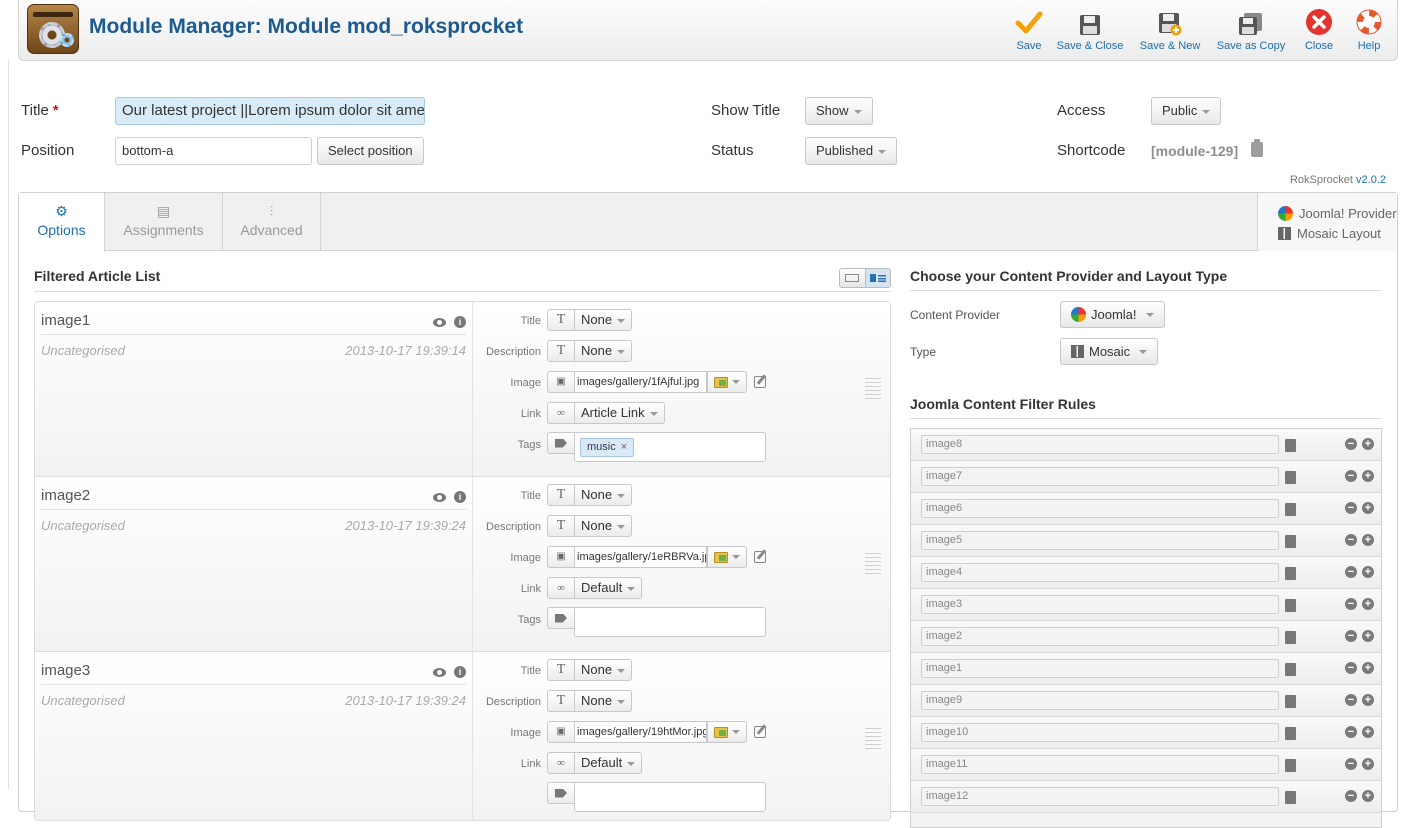 The height and width of the screenshot is (828, 1402). What do you see at coordinates (624, 447) in the screenshot?
I see `remove-tag-icon: ×` at bounding box center [624, 447].